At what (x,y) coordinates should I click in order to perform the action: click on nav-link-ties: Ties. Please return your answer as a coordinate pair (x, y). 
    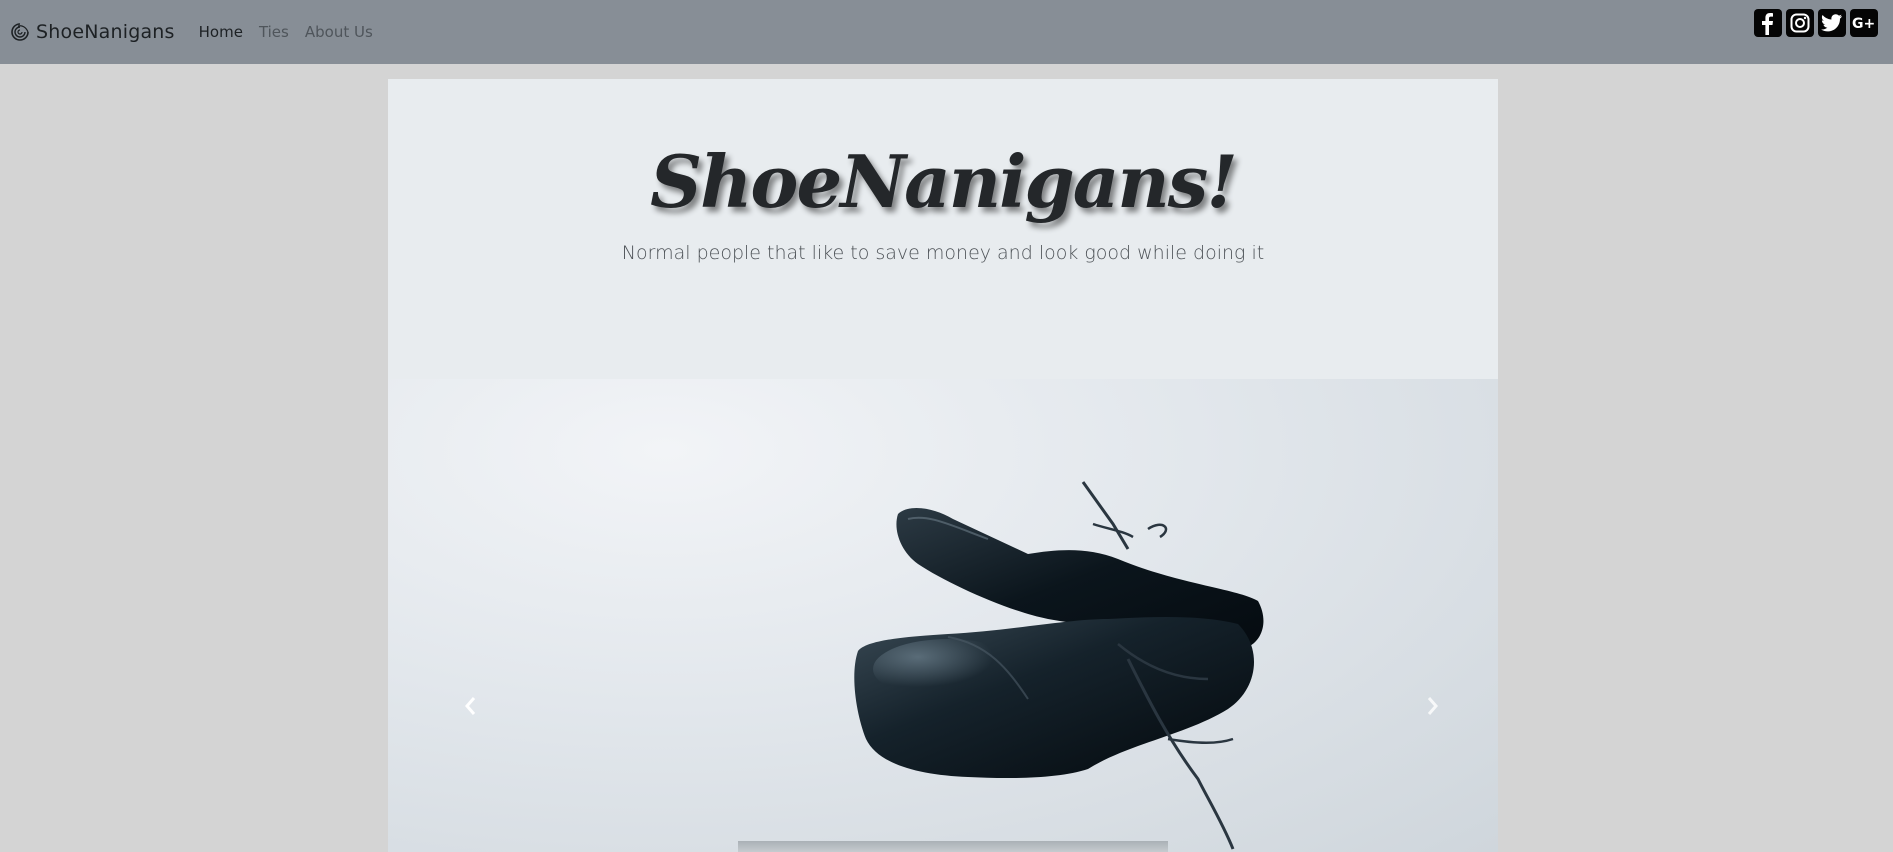
    Looking at the image, I should click on (274, 32).